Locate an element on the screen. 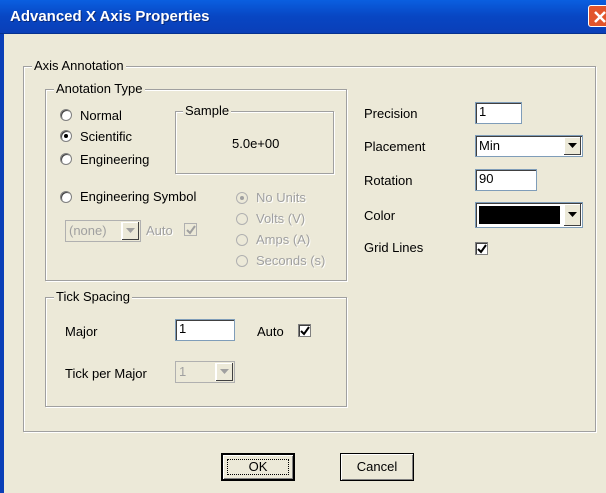  placement-dropdown: Min is located at coordinates (529, 146).